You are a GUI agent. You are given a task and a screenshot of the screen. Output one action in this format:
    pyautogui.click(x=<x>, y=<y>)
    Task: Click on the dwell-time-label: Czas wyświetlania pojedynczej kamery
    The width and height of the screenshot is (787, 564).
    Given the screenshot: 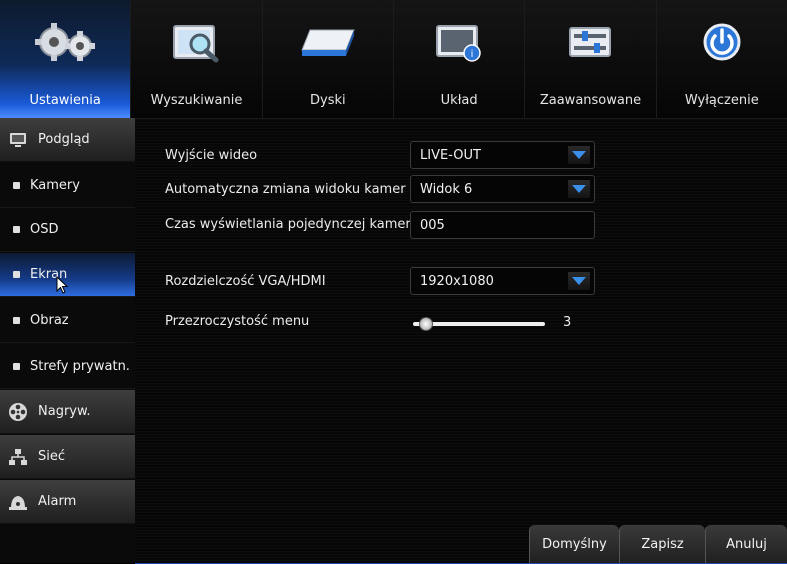 What is the action you would take?
    pyautogui.click(x=292, y=224)
    